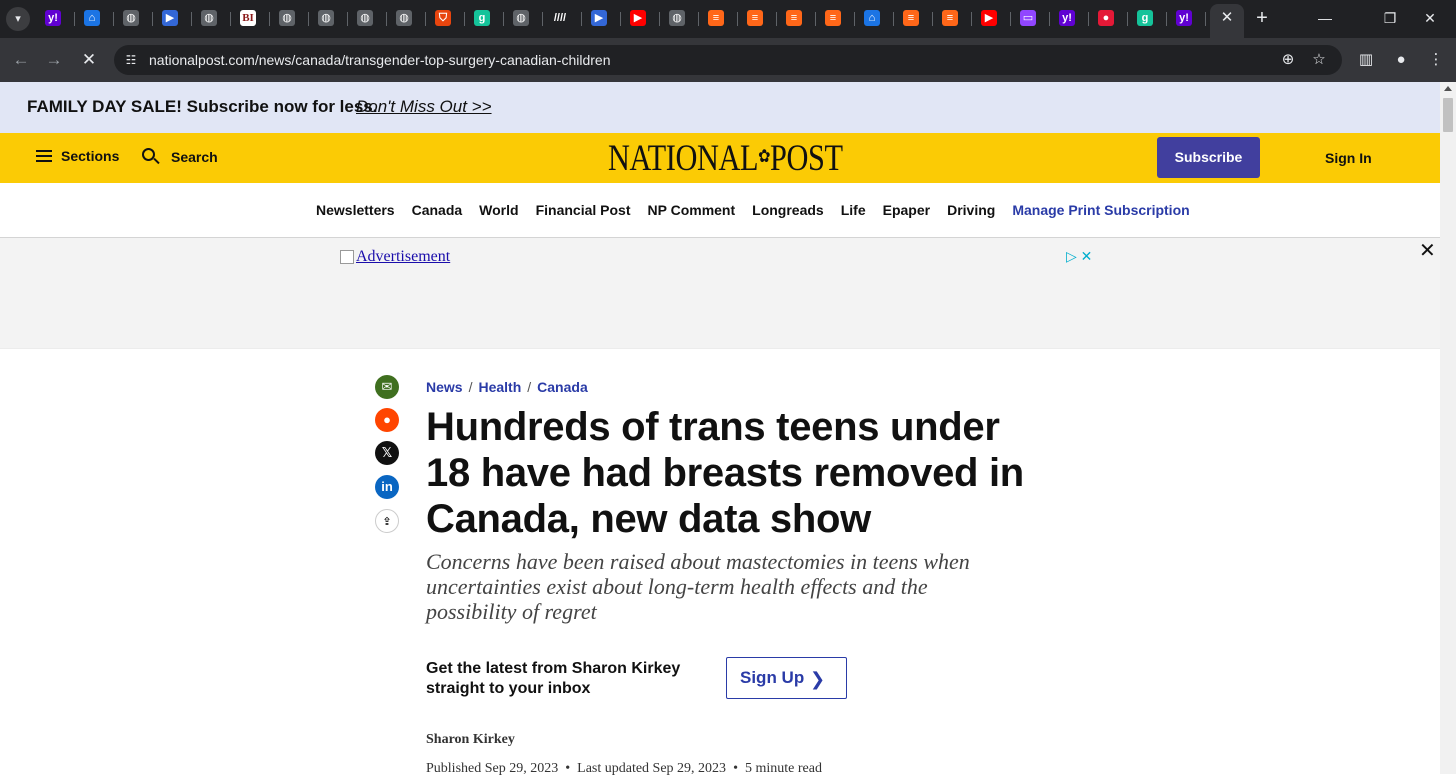  Describe the element at coordinates (89, 60) in the screenshot. I see `stop-loading-button: ✕` at that location.